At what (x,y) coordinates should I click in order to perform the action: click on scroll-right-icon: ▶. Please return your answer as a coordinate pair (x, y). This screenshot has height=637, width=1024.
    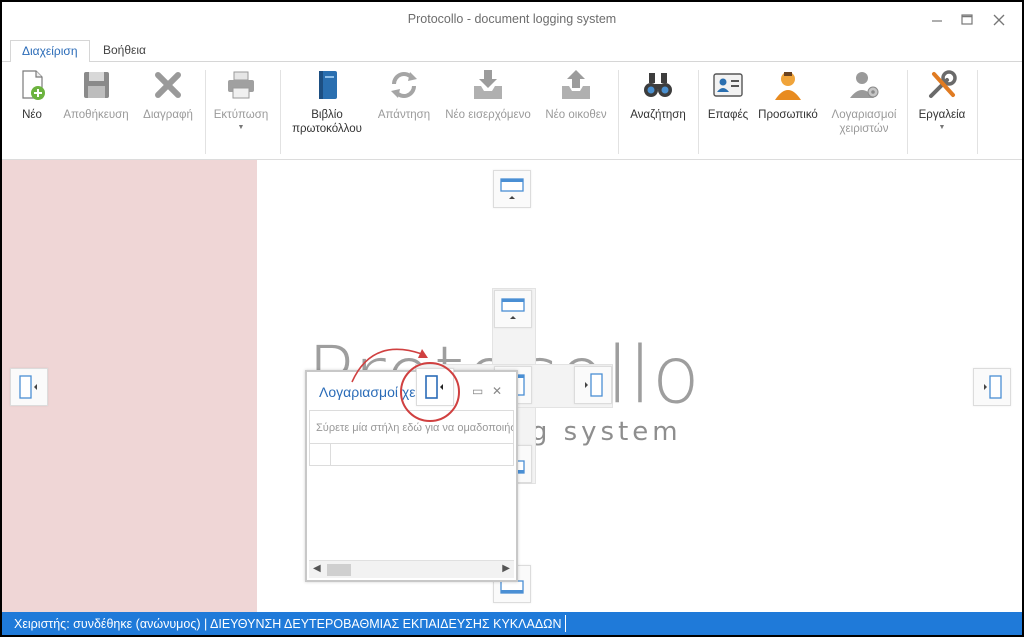
    Looking at the image, I should click on (506, 568).